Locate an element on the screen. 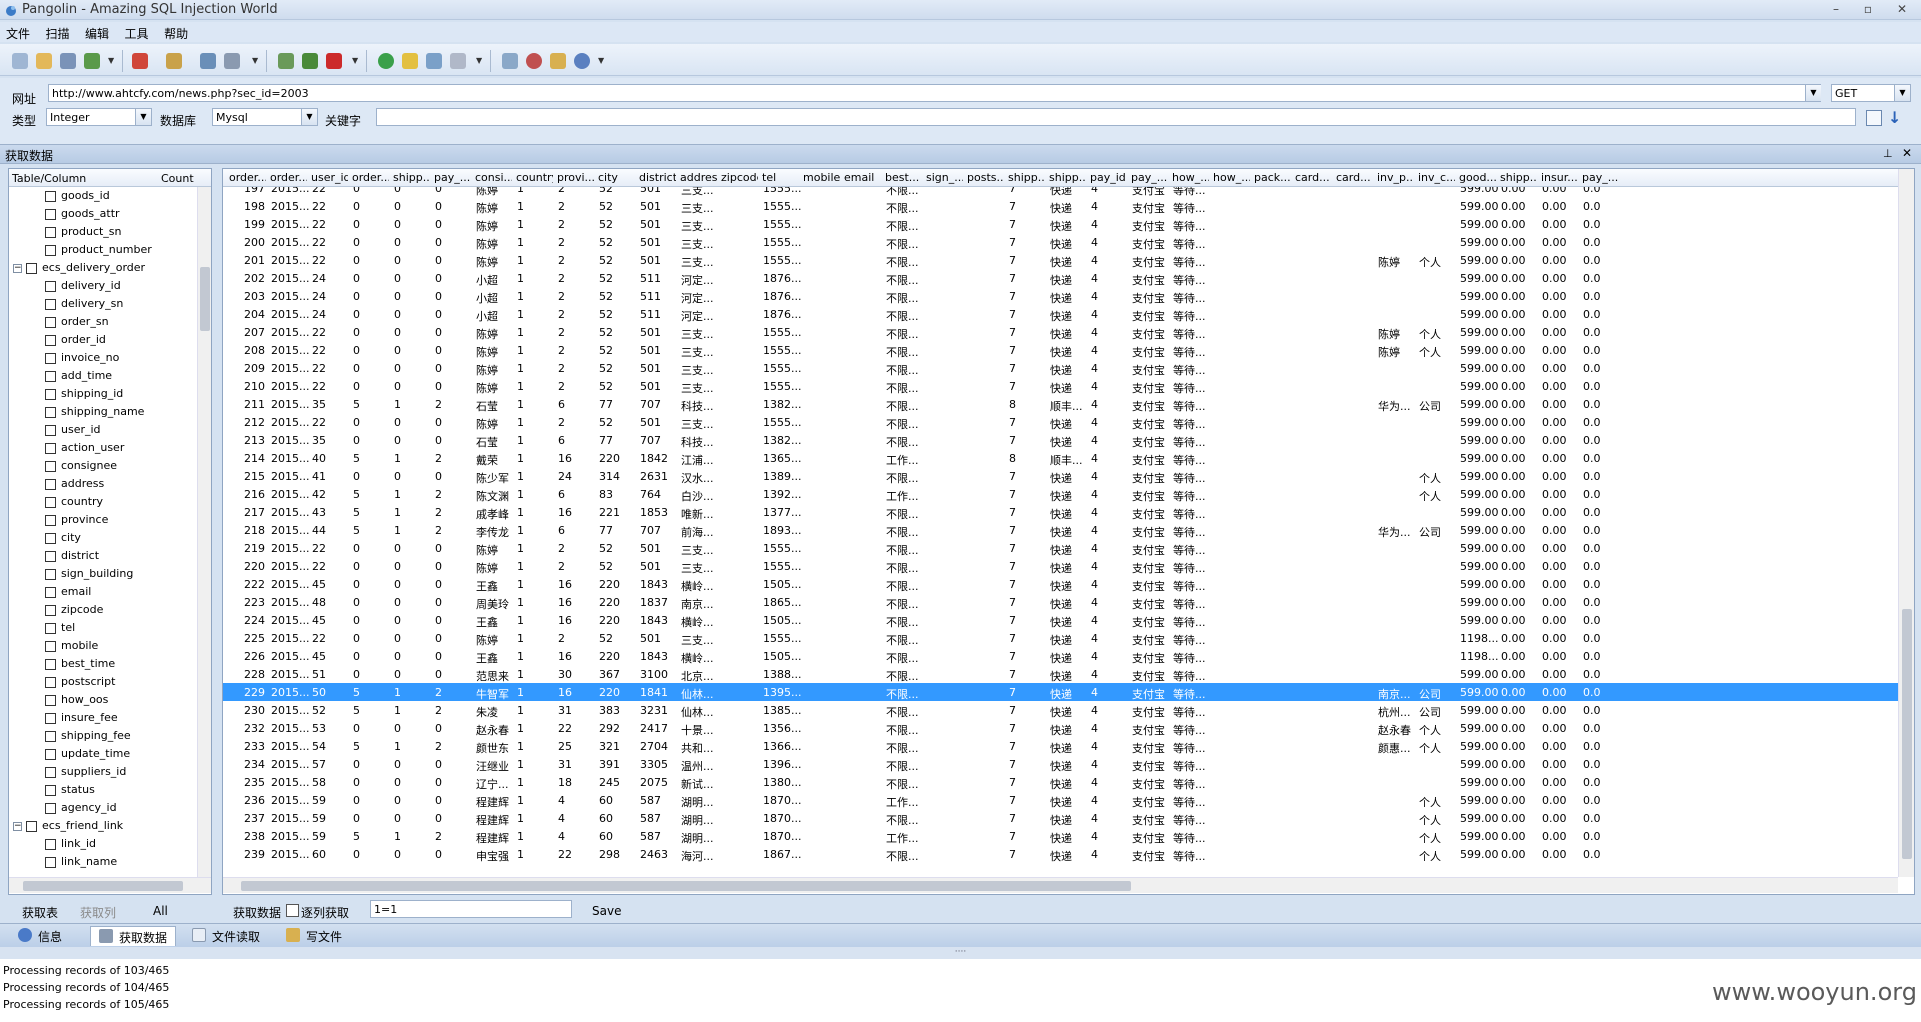  grid-column-header: country is located at coordinates (533, 178).